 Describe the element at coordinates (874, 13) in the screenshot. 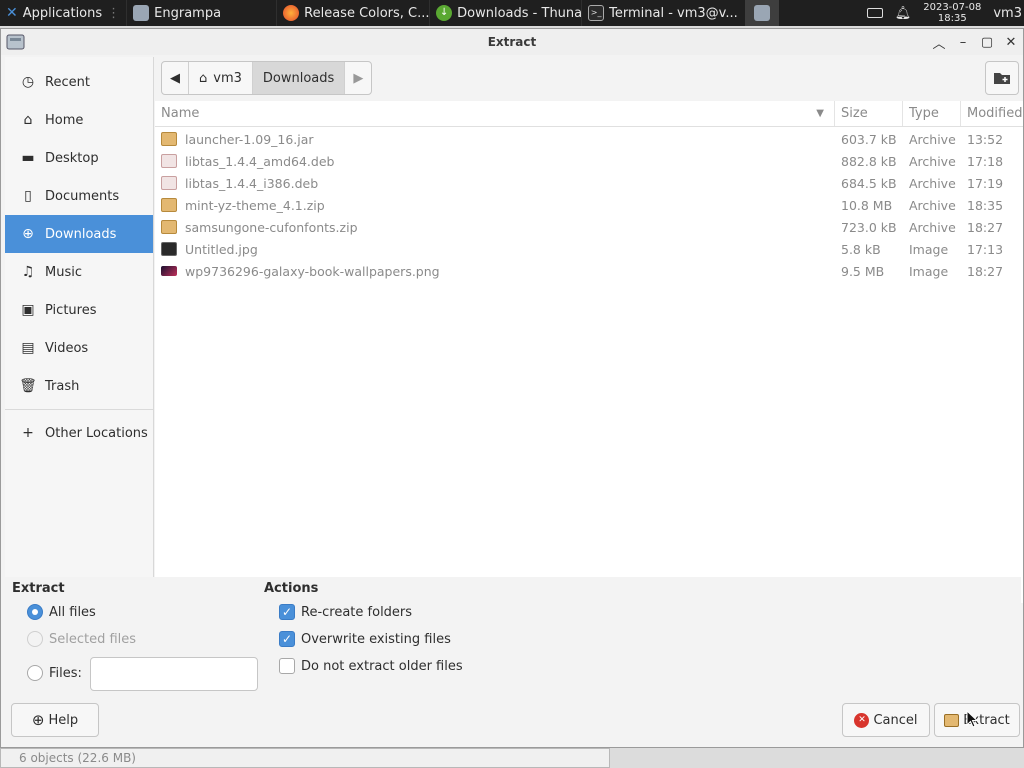

I see `battery-icon` at that location.